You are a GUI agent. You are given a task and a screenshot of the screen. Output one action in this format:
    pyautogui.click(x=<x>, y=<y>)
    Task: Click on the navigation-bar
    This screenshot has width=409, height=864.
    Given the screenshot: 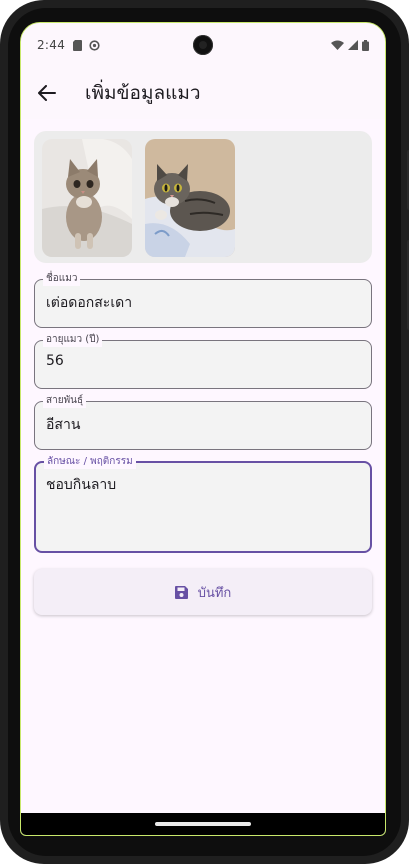 What is the action you would take?
    pyautogui.click(x=203, y=824)
    